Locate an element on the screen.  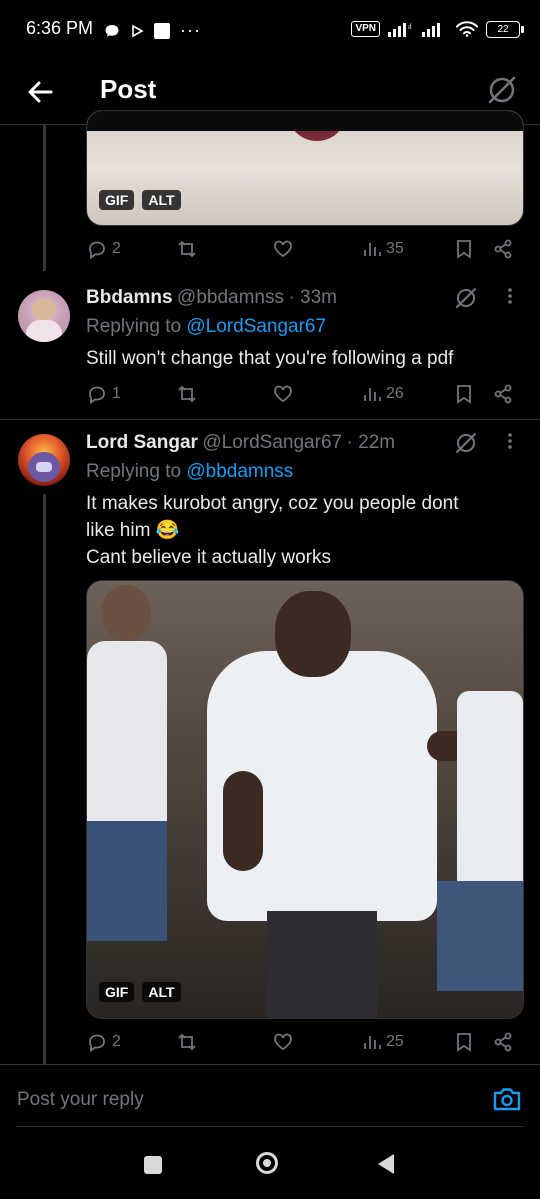
tweet-actions: 2 35 is located at coordinates (304, 250).